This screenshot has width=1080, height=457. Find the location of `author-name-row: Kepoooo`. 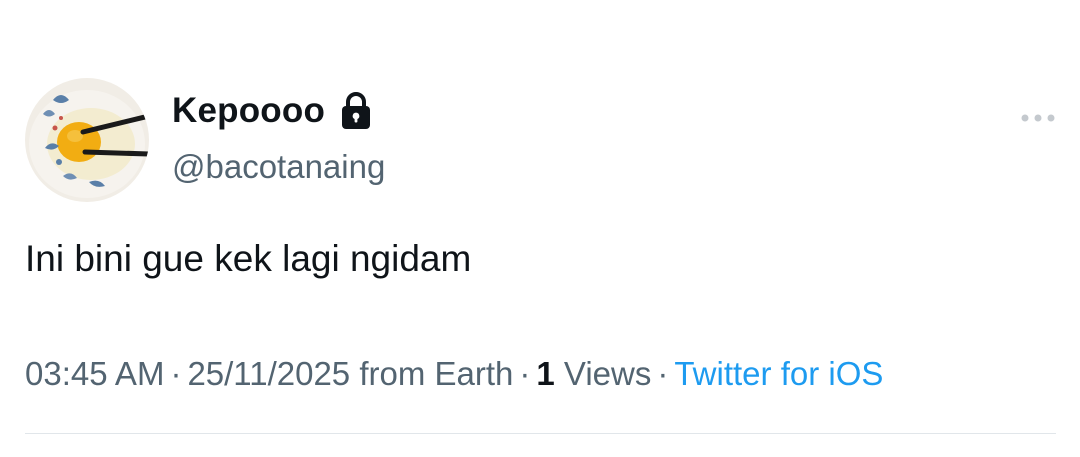

author-name-row: Kepoooo is located at coordinates (272, 111).